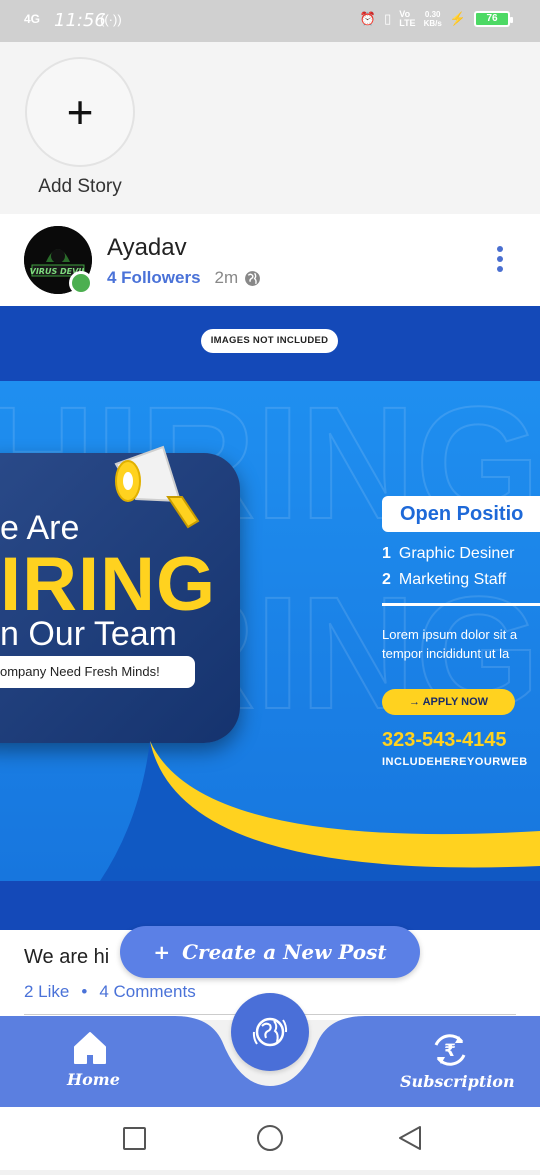 The width and height of the screenshot is (540, 1175). Describe the element at coordinates (388, 18) in the screenshot. I see `vibrate-icon: ▯` at that location.